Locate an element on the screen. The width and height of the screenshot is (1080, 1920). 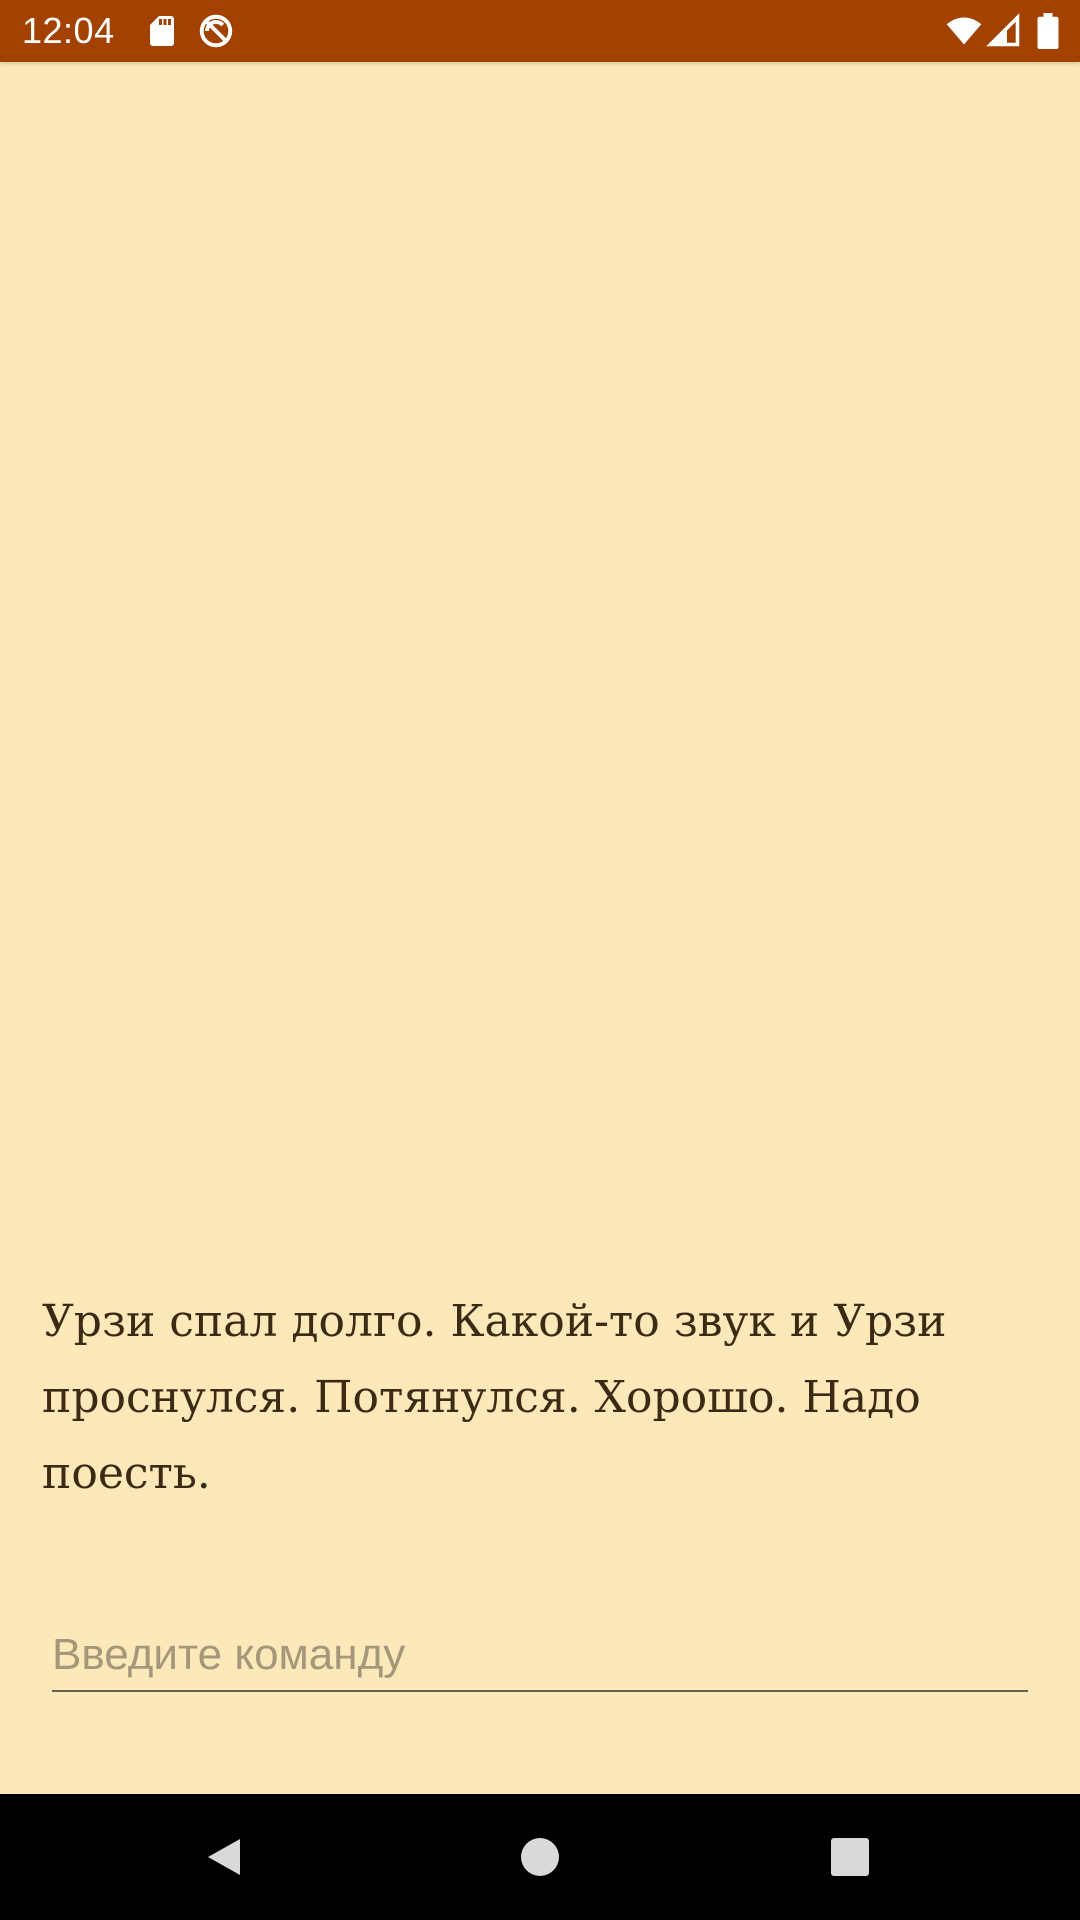
command-input is located at coordinates (540, 1656).